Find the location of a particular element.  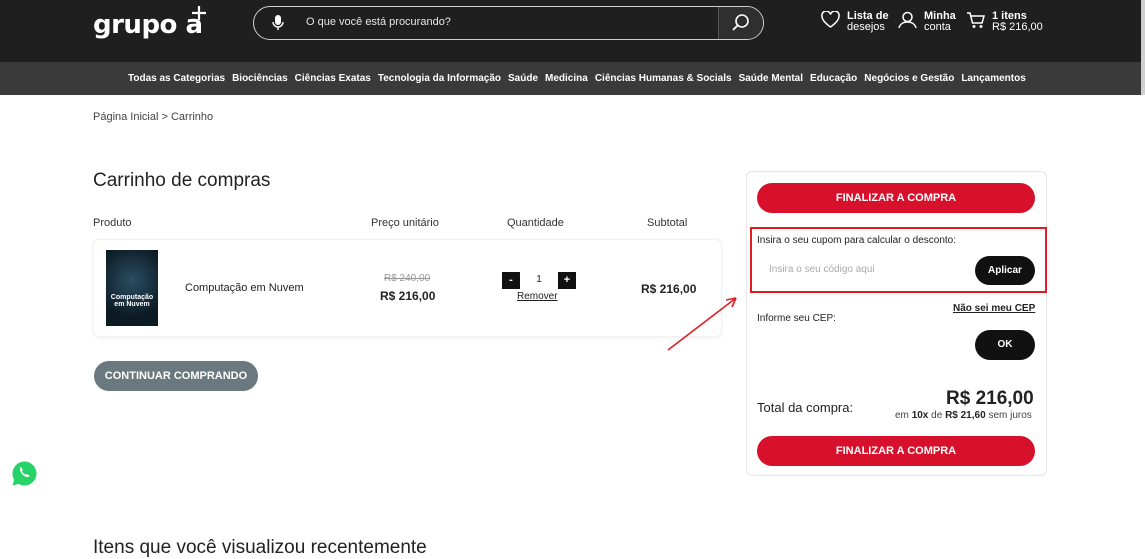

header-subtotal: Subtotal is located at coordinates (667, 223).